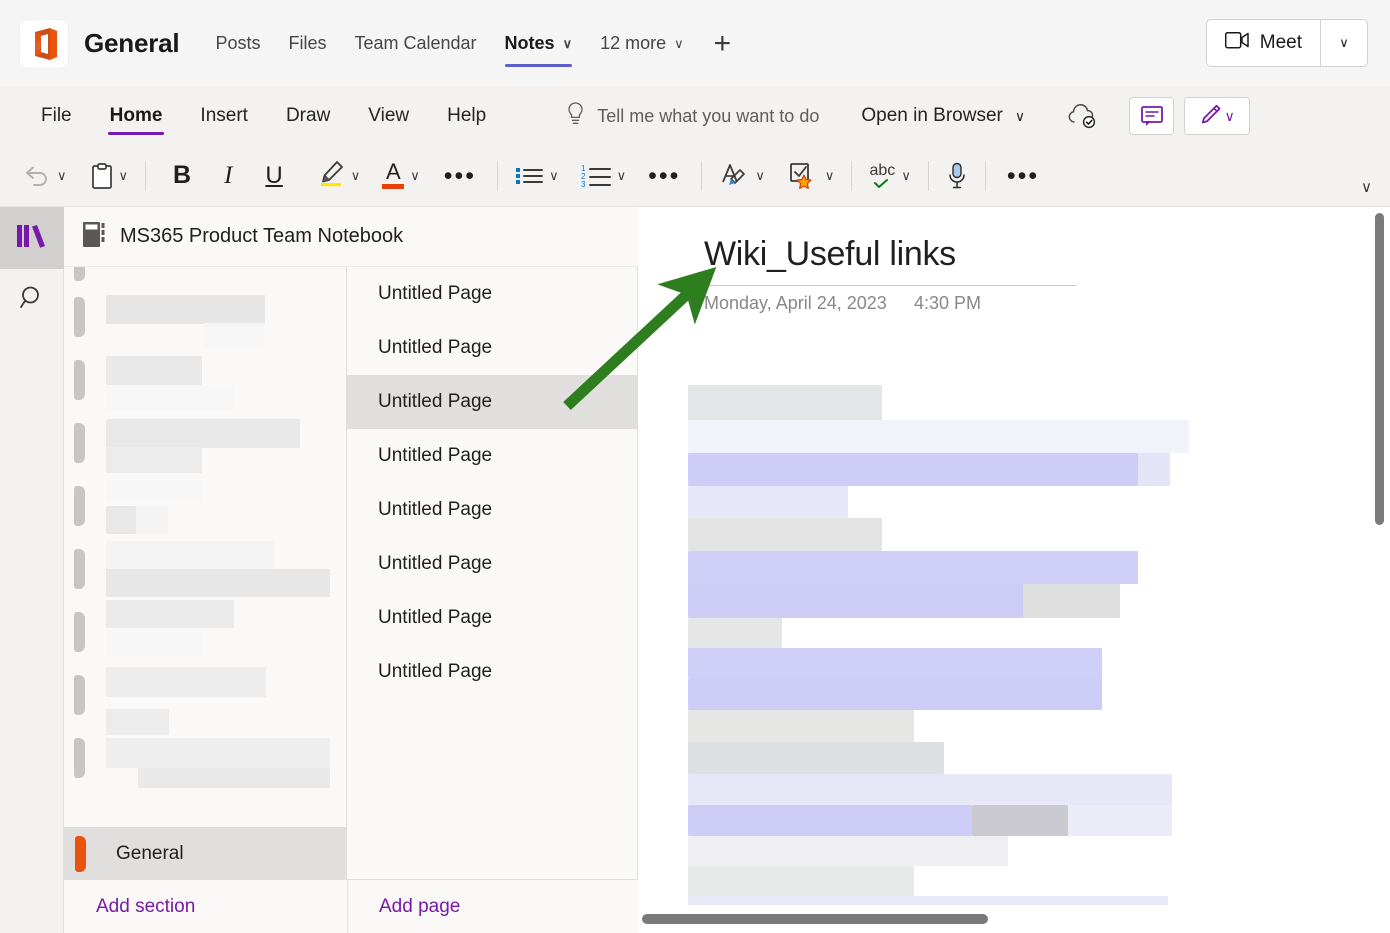 This screenshot has height=933, width=1390. I want to click on horizontal-scrollbar-track, so click(1014, 919).